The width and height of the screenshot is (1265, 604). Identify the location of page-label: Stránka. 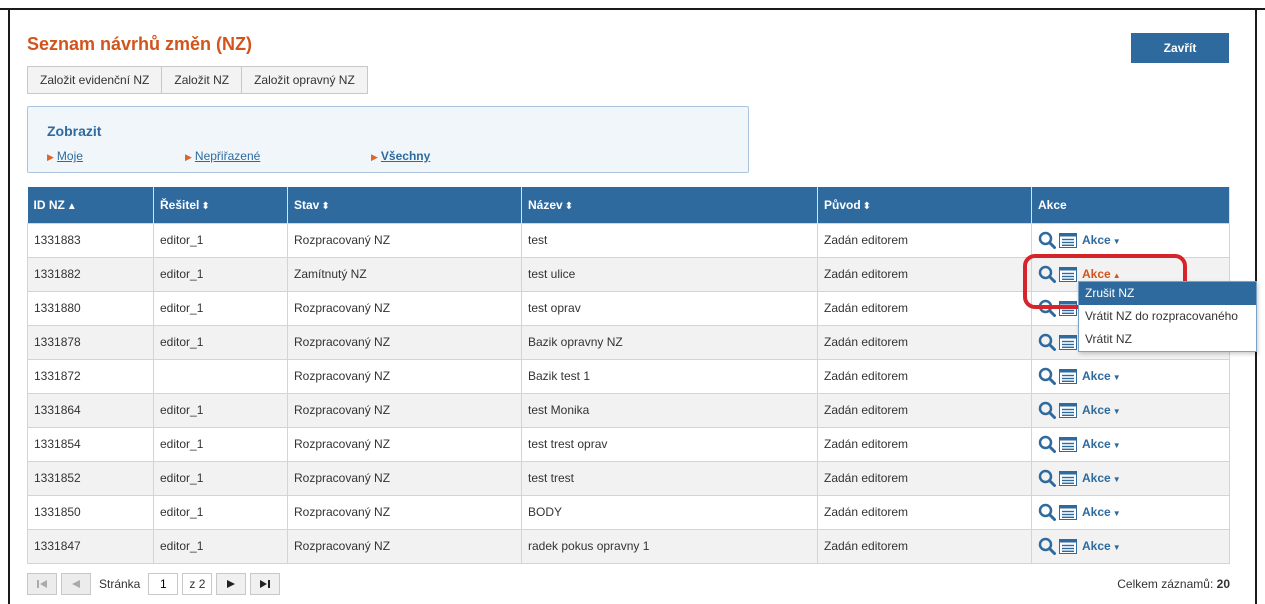
(120, 584).